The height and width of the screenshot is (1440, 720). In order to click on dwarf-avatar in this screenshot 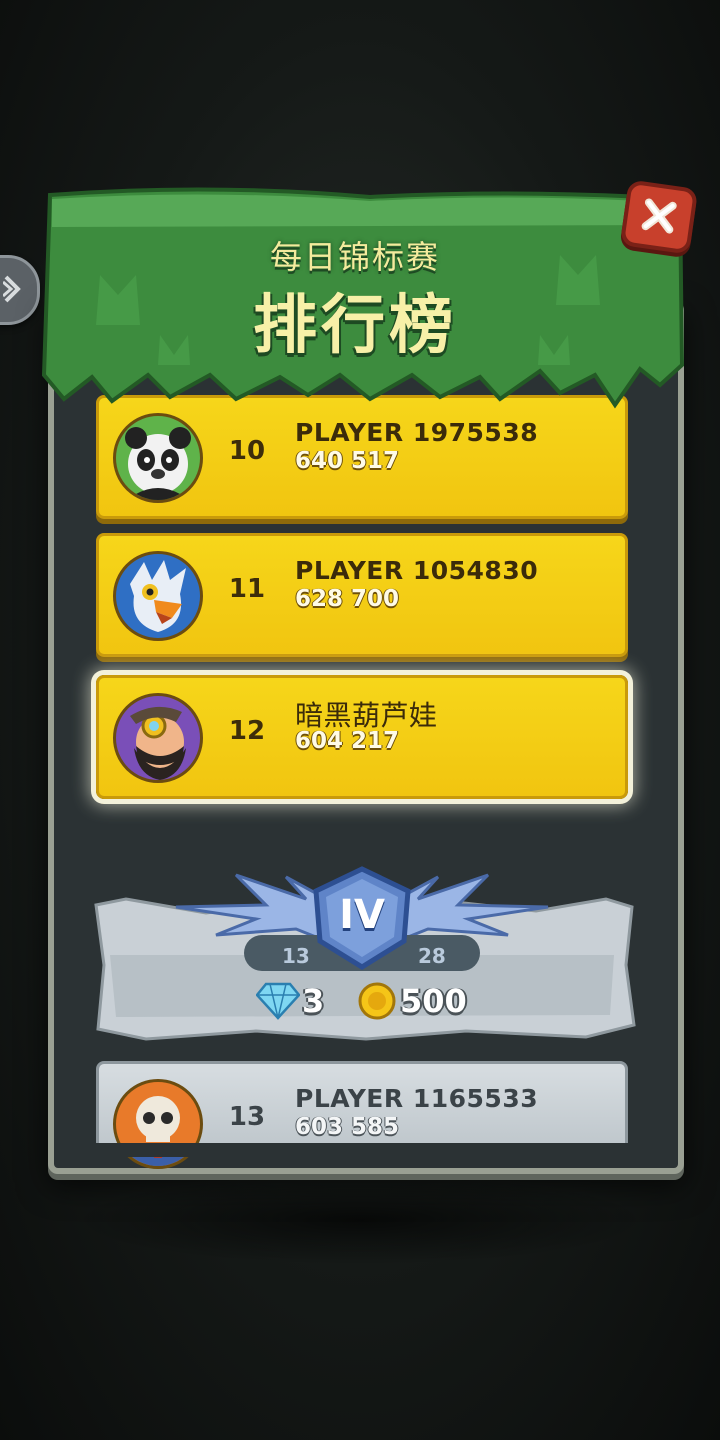, I will do `click(158, 738)`.